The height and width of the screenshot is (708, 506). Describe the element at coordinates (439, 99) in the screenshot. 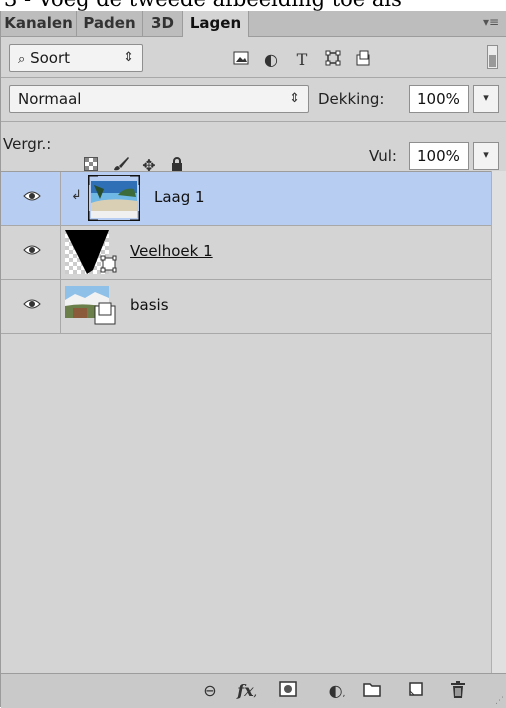

I see `opacity-input: 100%` at that location.